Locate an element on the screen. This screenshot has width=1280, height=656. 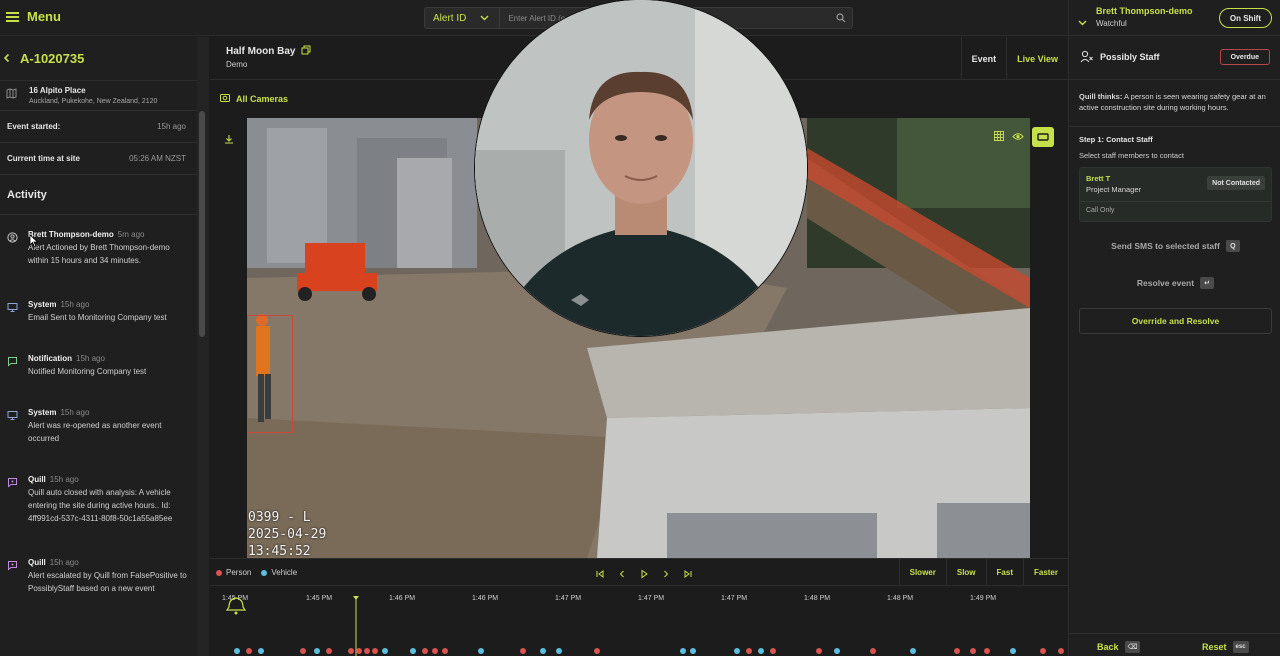
skip-forward-icon is located at coordinates (688, 575).